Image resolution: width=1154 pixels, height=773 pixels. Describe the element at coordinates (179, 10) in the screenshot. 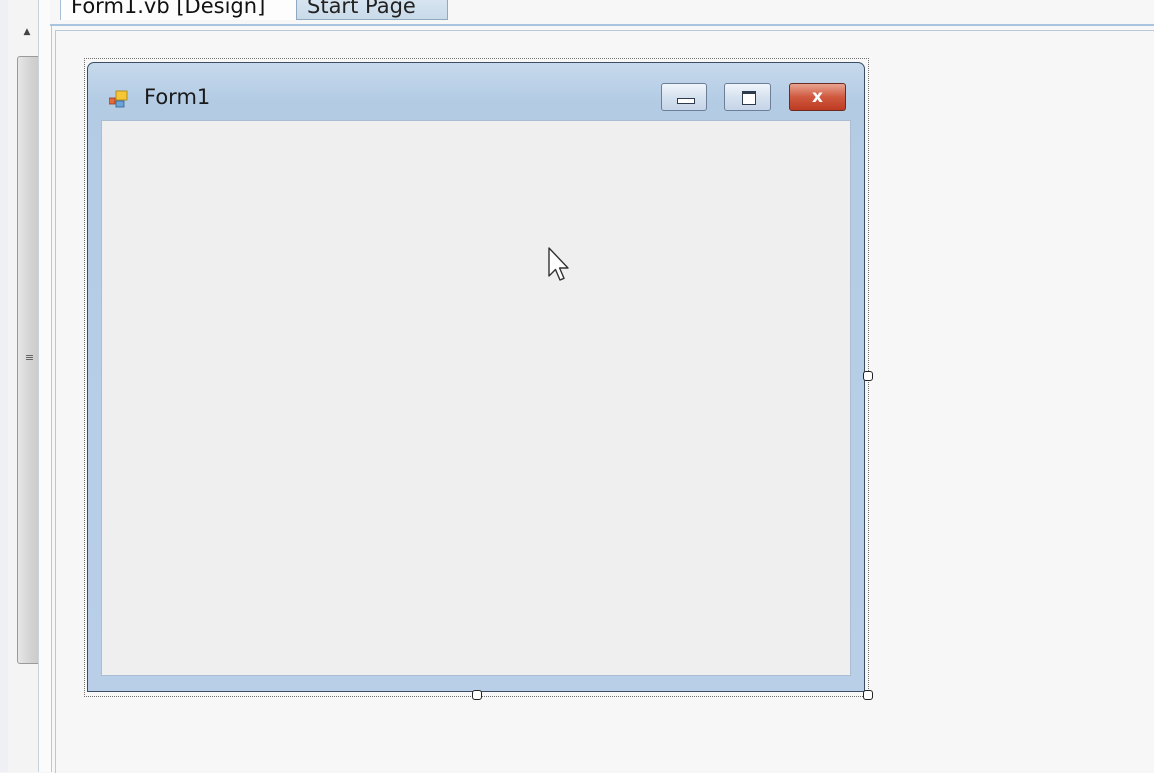

I see `tab-form1-design: Form1.vb [Design]` at that location.